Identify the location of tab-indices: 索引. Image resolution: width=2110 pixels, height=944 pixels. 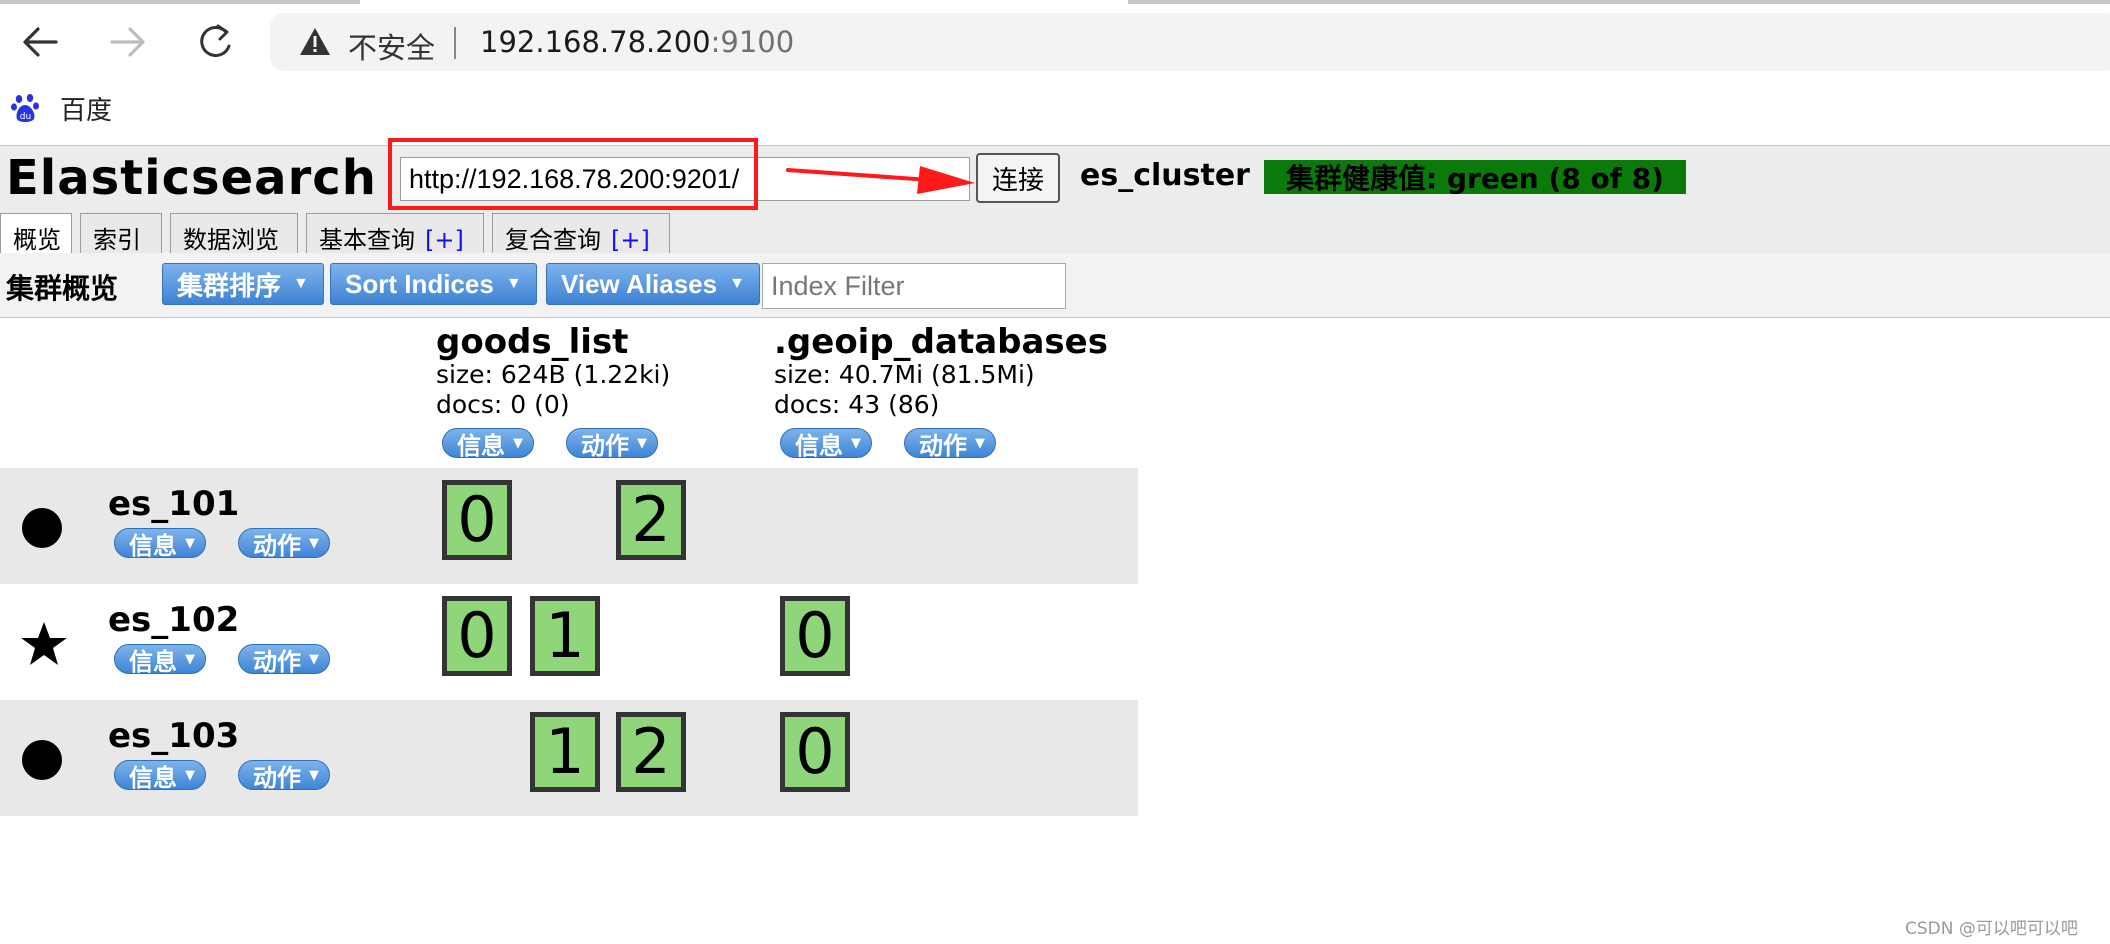
(121, 233).